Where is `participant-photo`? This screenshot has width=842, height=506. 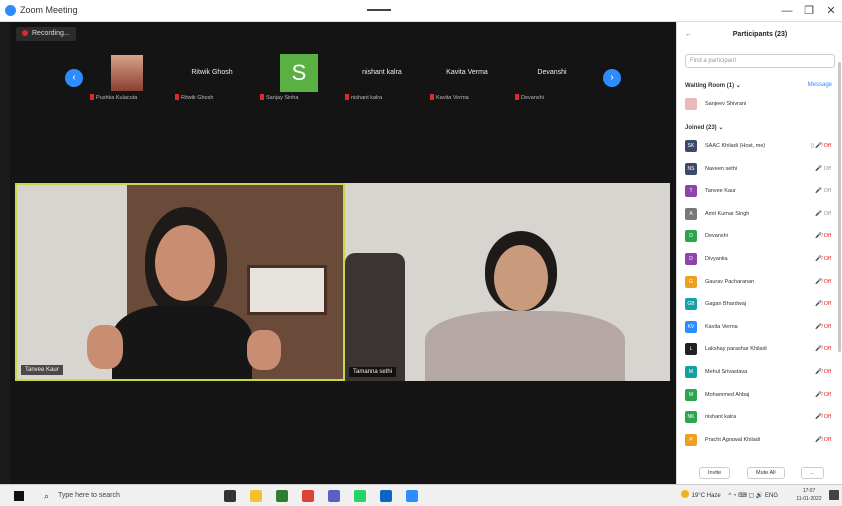 participant-photo is located at coordinates (127, 73).